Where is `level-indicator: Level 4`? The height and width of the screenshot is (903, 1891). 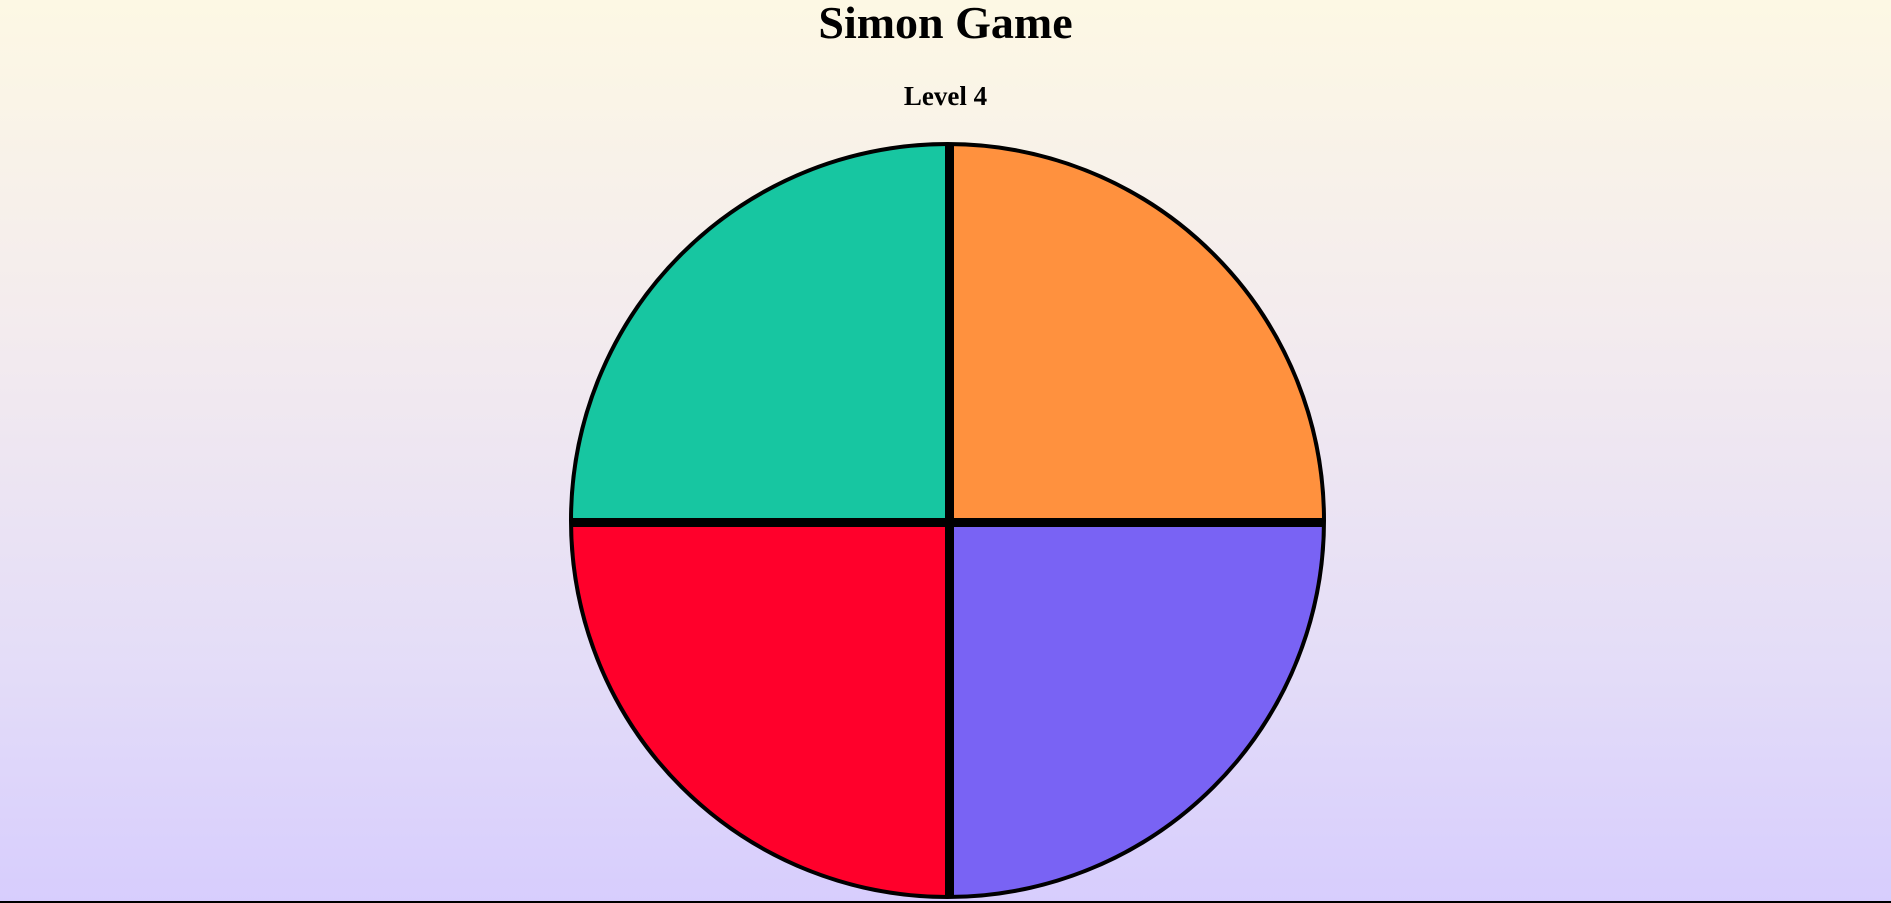
level-indicator: Level 4 is located at coordinates (945, 96).